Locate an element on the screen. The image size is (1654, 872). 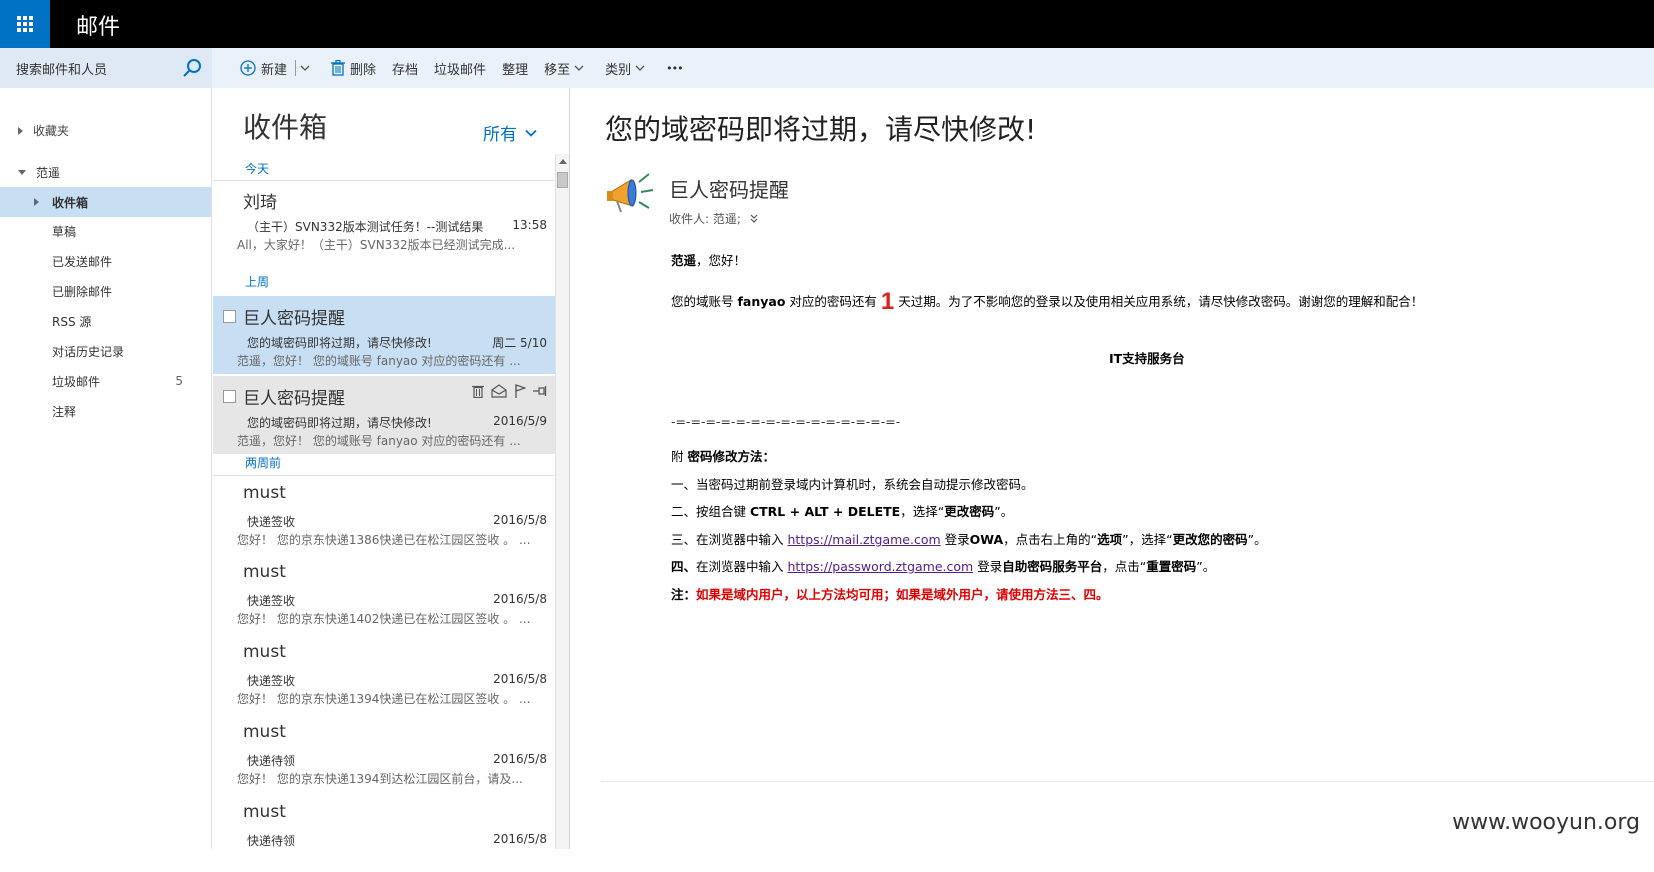
flag-icon is located at coordinates (520, 391).